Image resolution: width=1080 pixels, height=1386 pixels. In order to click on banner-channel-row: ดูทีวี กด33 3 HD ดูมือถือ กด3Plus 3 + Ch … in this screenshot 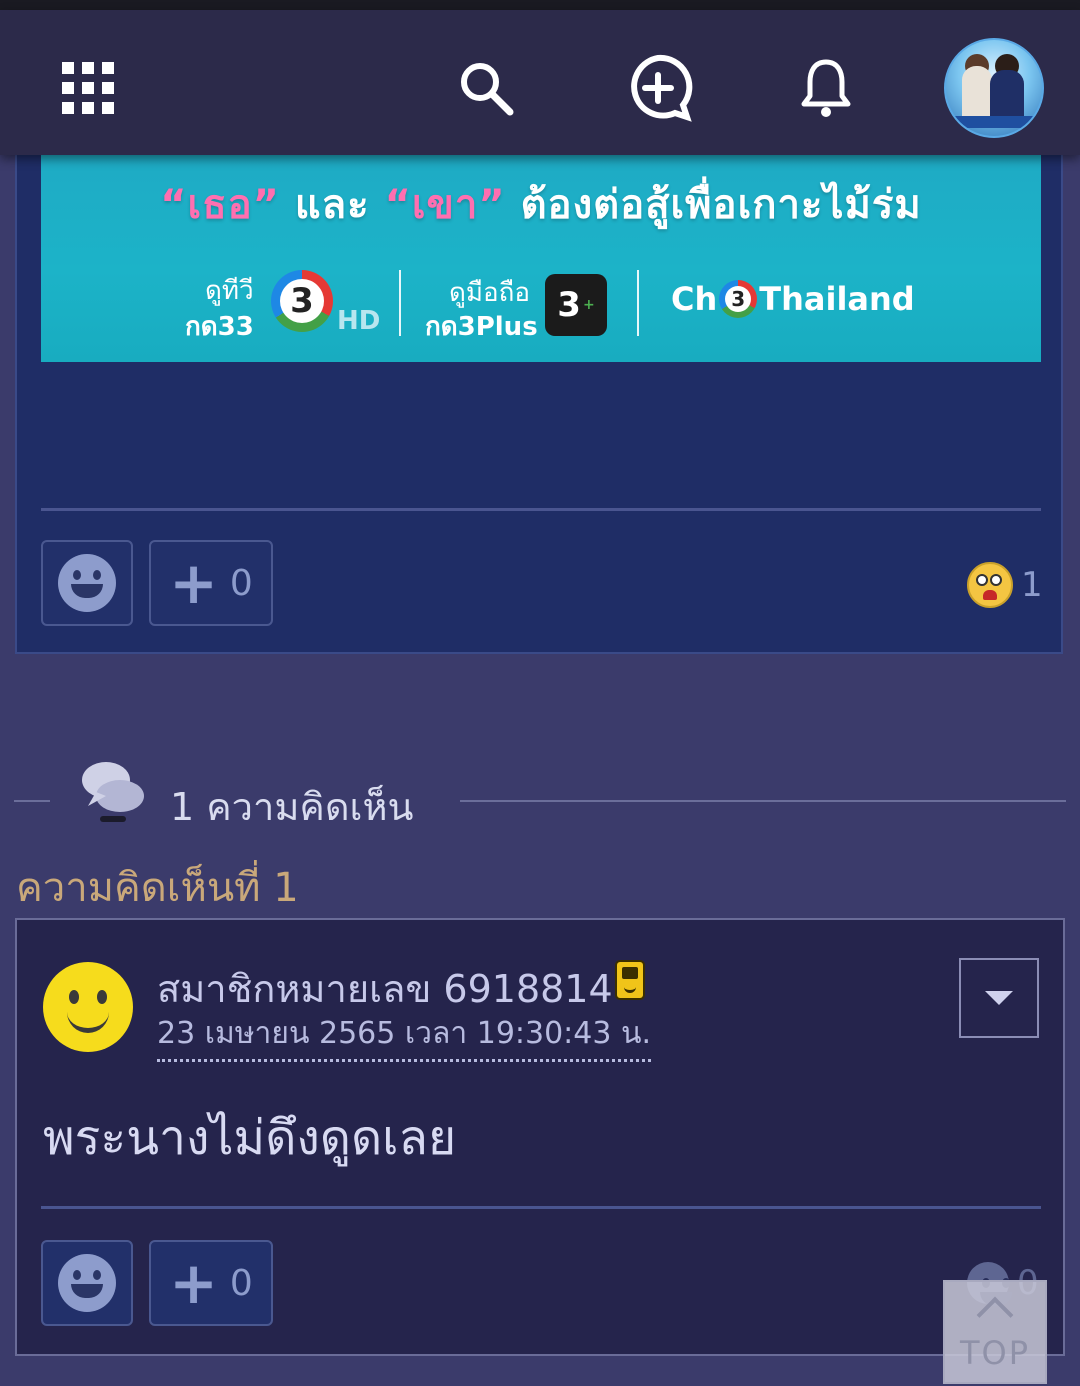, I will do `click(541, 301)`.